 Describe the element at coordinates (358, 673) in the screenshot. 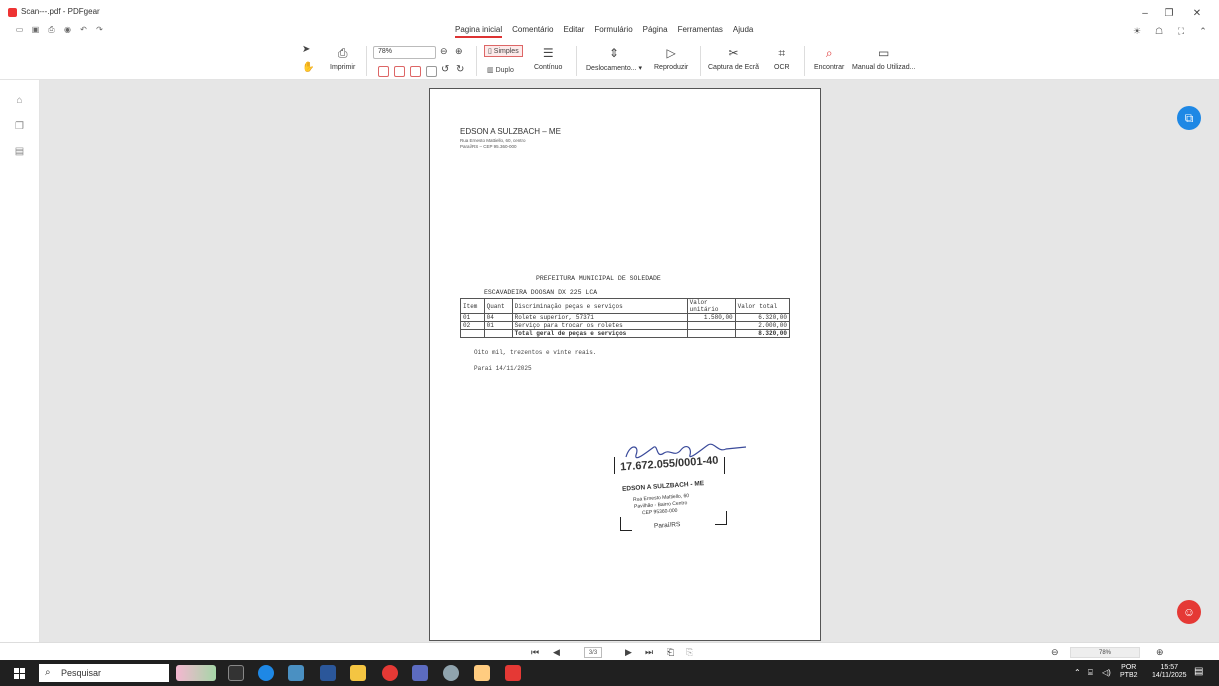

I see `file-explorer-icon` at that location.